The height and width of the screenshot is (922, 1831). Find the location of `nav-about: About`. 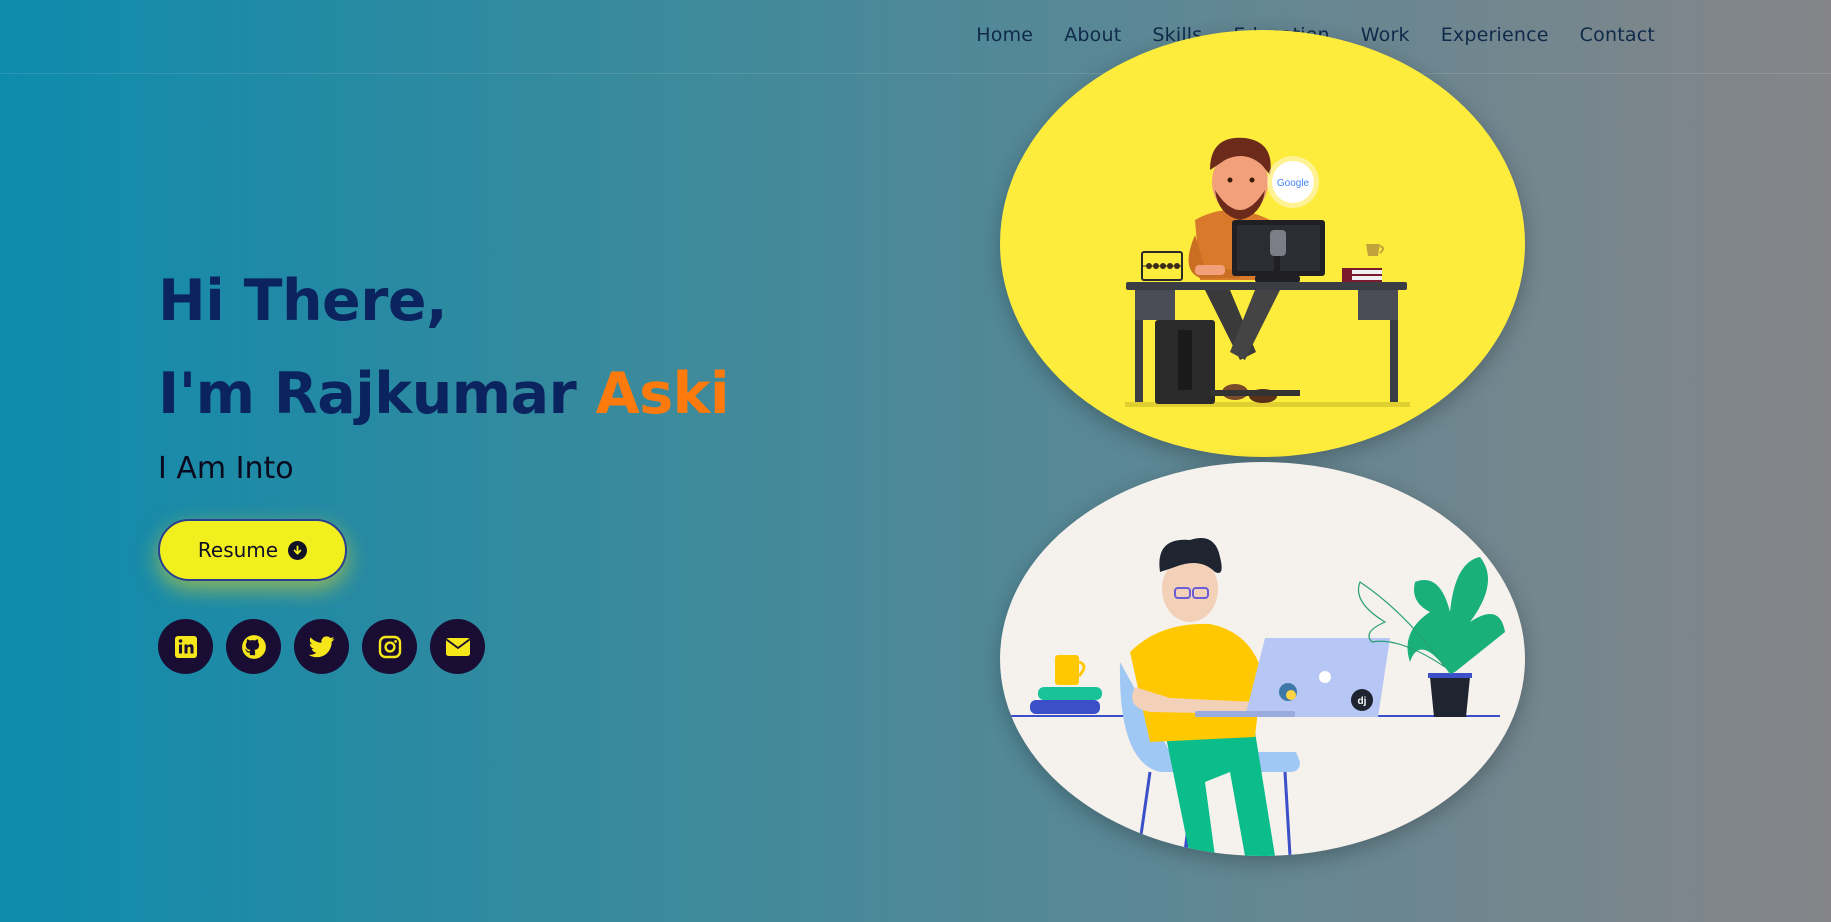

nav-about: About is located at coordinates (1092, 35).